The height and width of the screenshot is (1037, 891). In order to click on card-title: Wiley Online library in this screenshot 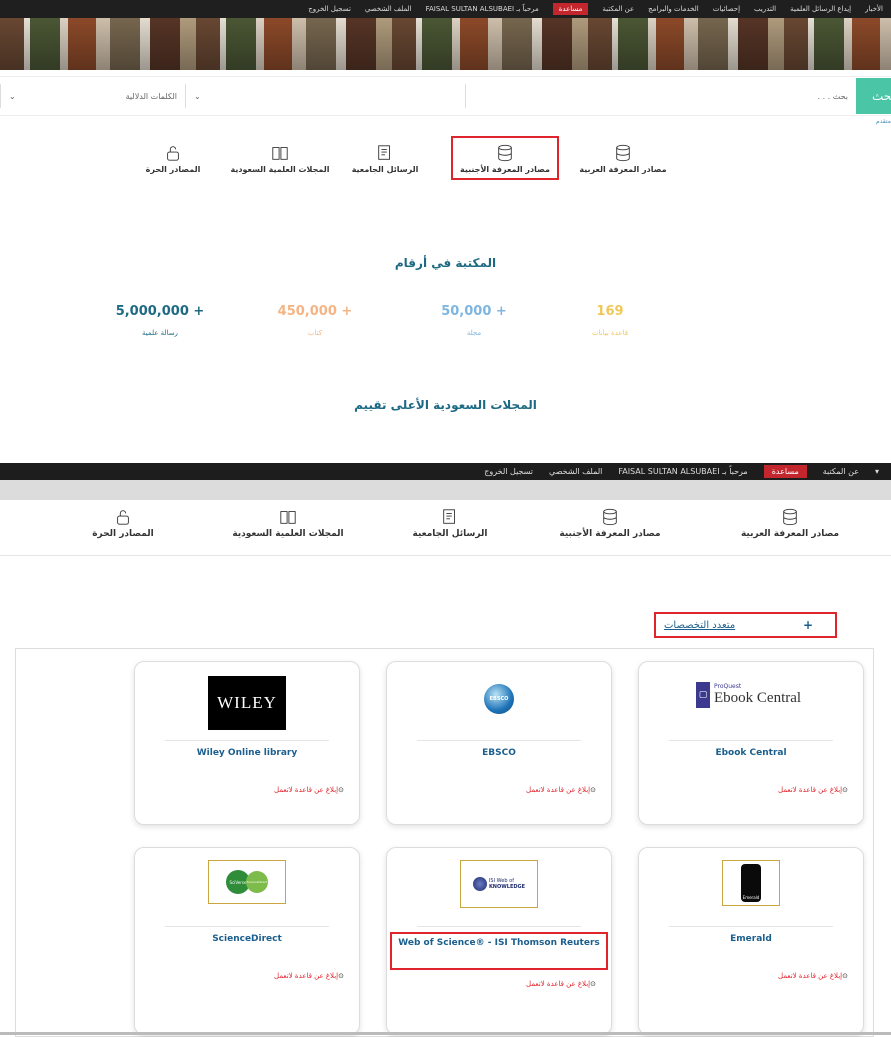, I will do `click(247, 753)`.